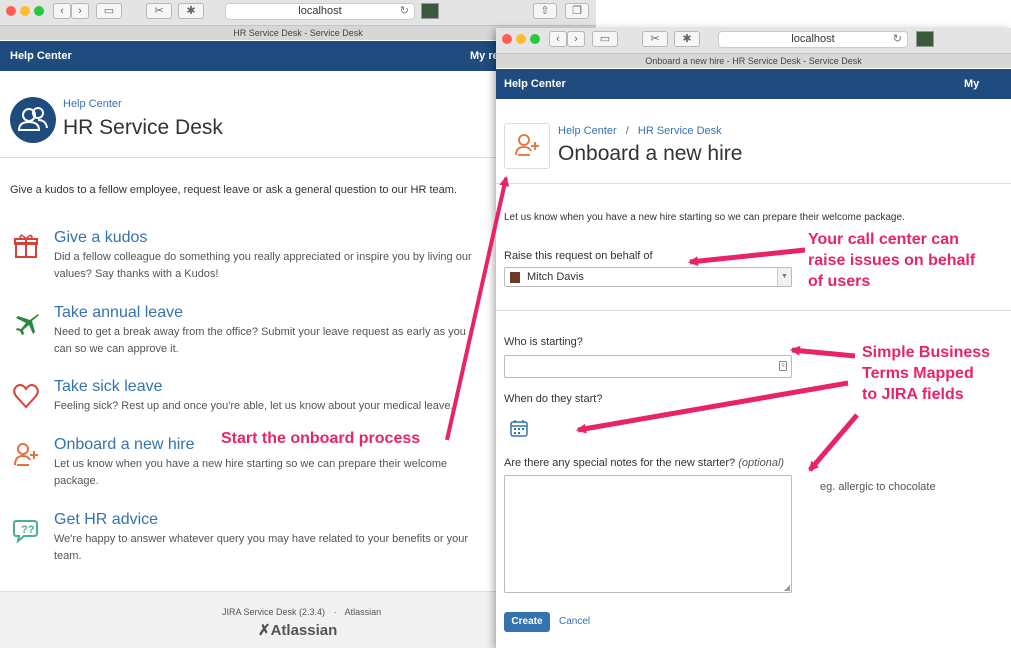  What do you see at coordinates (926, 352) in the screenshot?
I see `annotation-line: Simple Business` at bounding box center [926, 352].